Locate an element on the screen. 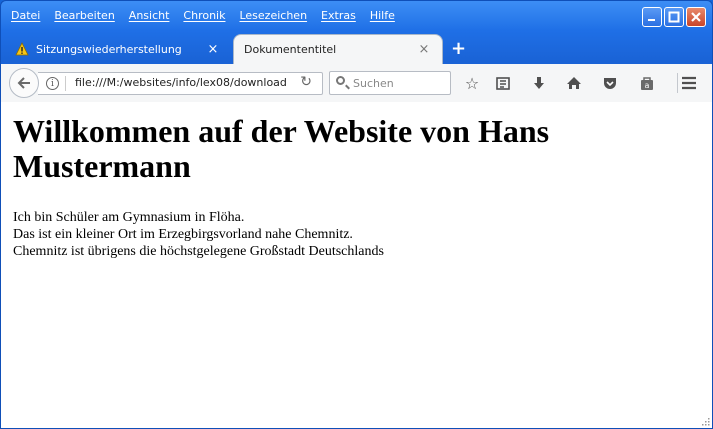  menu-datei: Datei is located at coordinates (25, 15).